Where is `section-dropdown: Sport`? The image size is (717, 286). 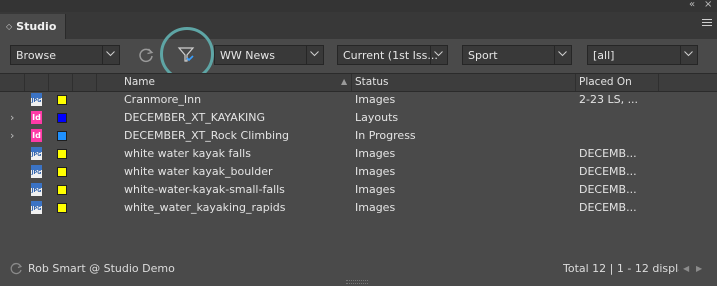
section-dropdown: Sport is located at coordinates (517, 55).